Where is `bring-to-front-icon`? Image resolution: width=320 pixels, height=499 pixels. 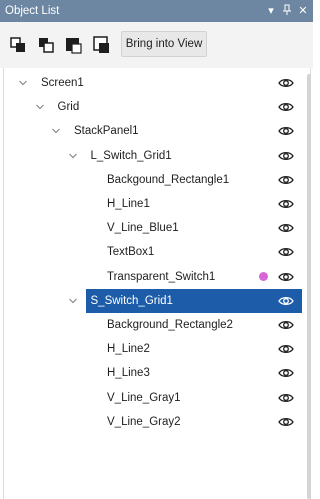 bring-to-front-icon is located at coordinates (74, 46).